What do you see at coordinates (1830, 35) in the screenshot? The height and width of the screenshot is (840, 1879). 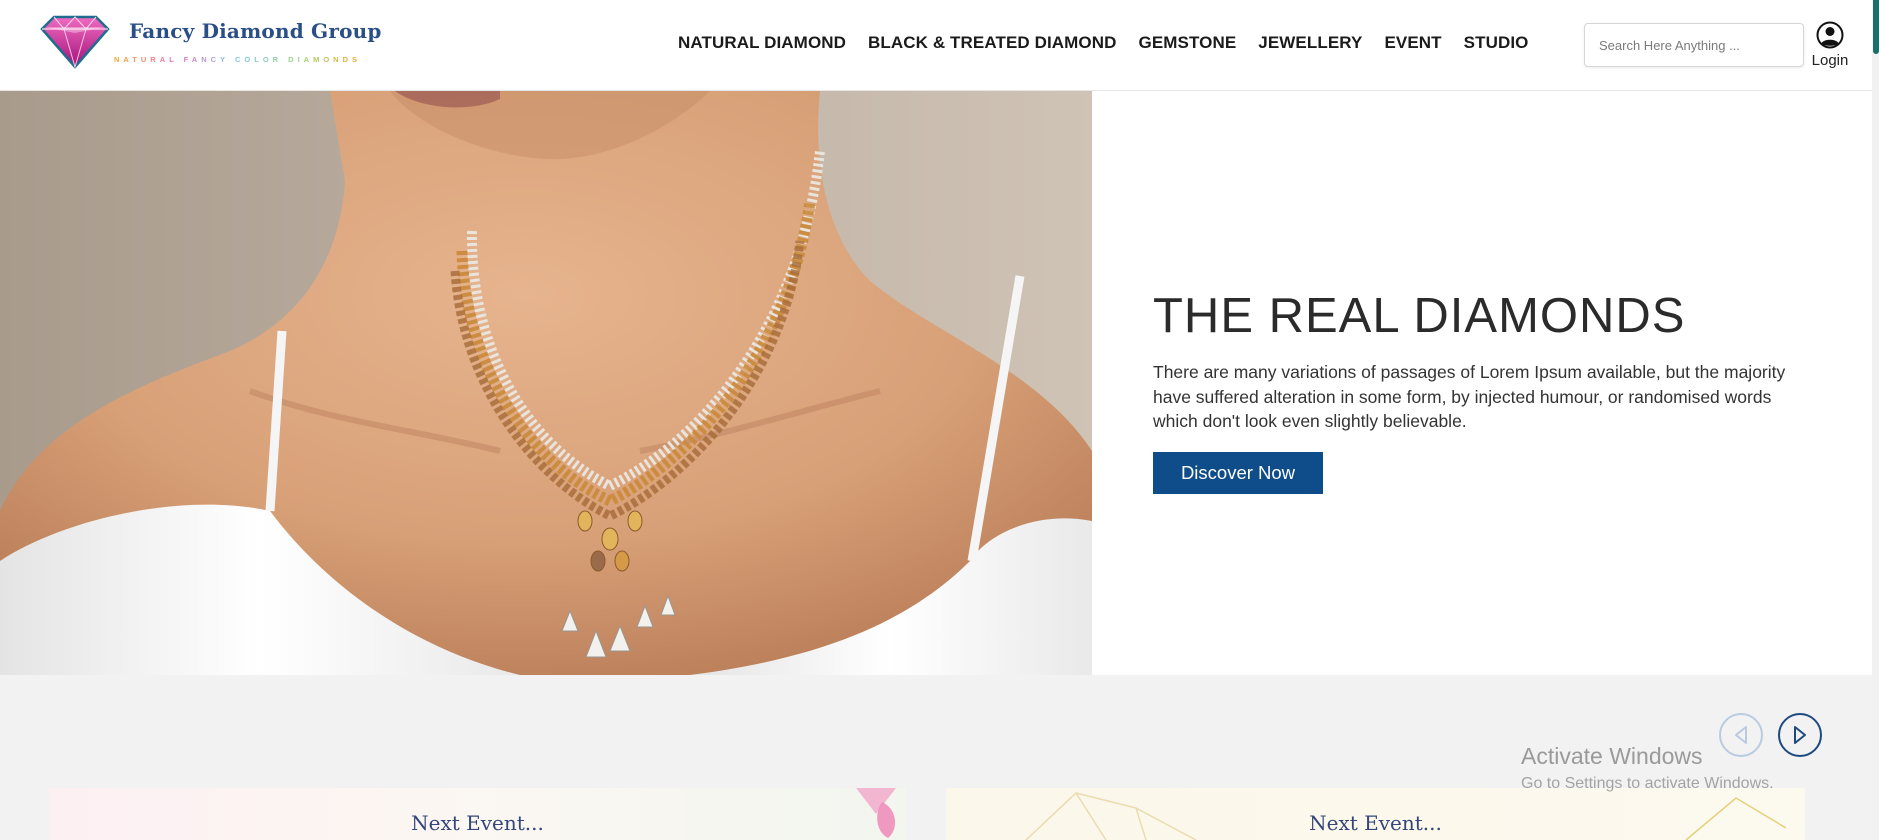 I see `user-circle-icon` at bounding box center [1830, 35].